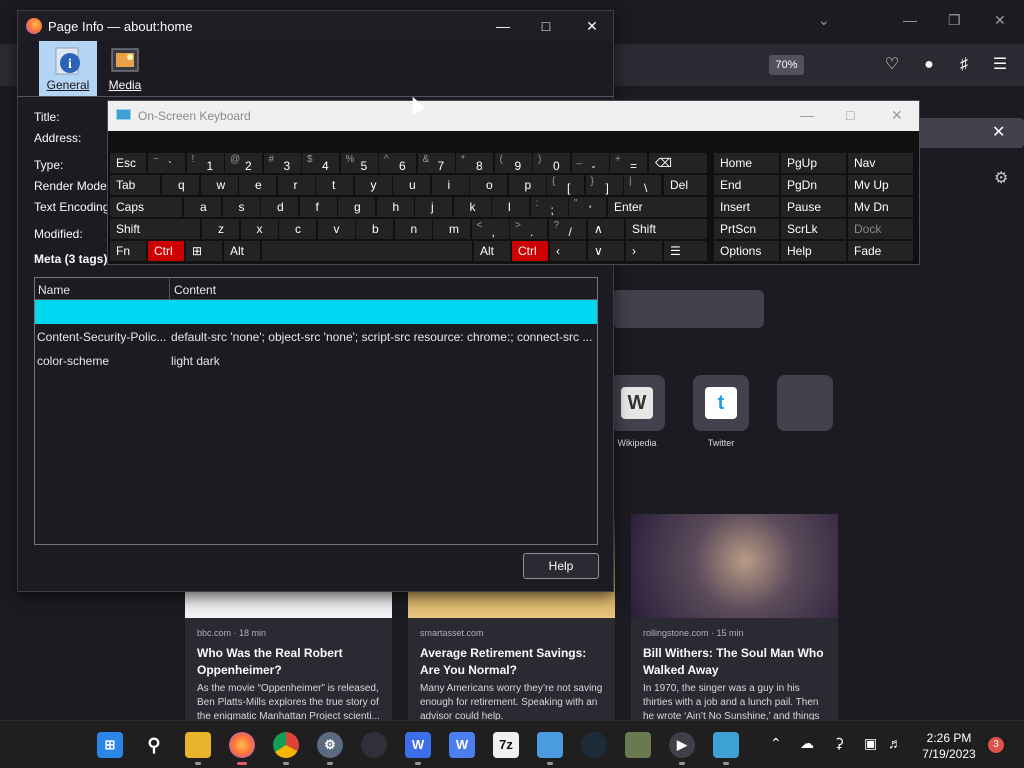  What do you see at coordinates (561, 566) in the screenshot?
I see `help-button: Help` at bounding box center [561, 566].